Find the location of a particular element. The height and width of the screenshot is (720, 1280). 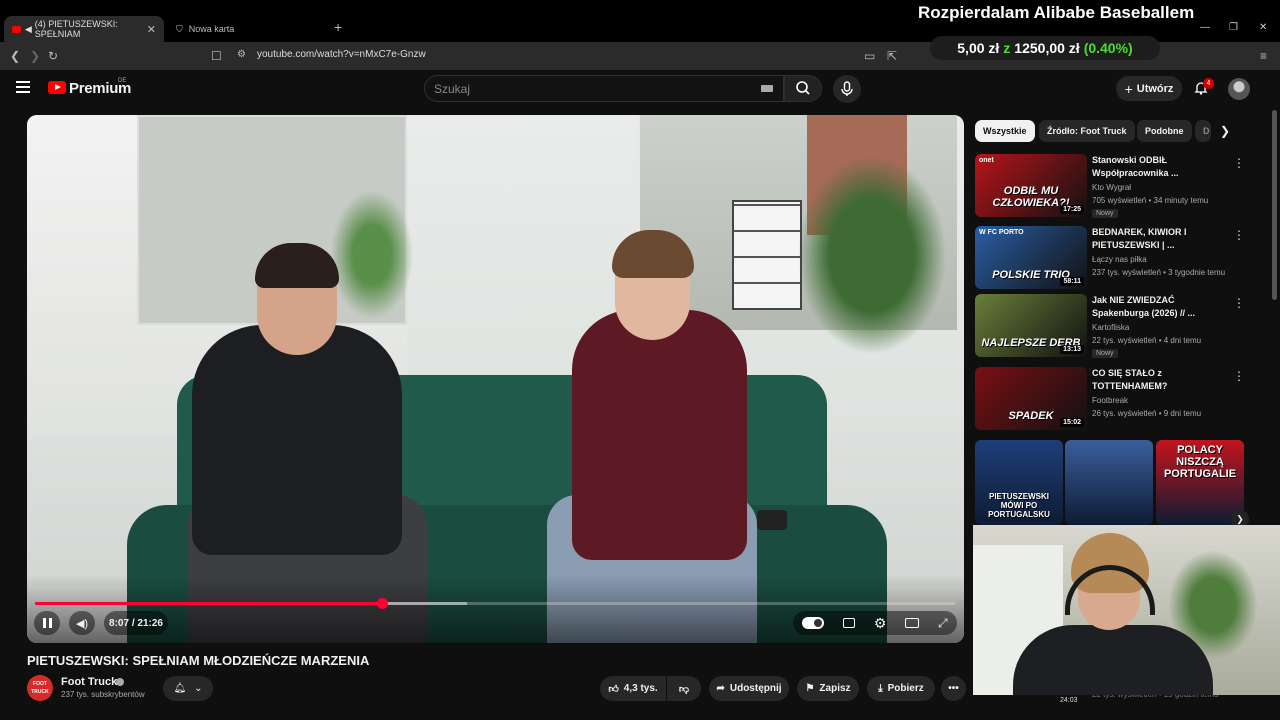

recommended-video-channel: Kto Wygrał is located at coordinates (1111, 187).